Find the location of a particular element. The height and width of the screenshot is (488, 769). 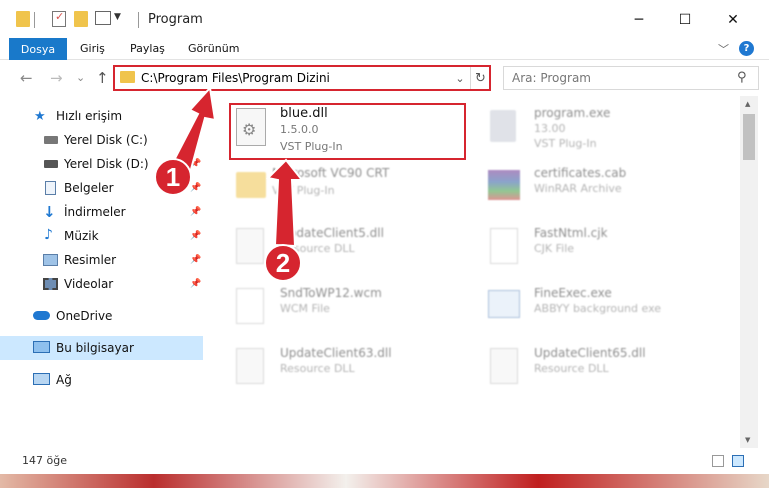

step-1-badge: 1 is located at coordinates (173, 177).